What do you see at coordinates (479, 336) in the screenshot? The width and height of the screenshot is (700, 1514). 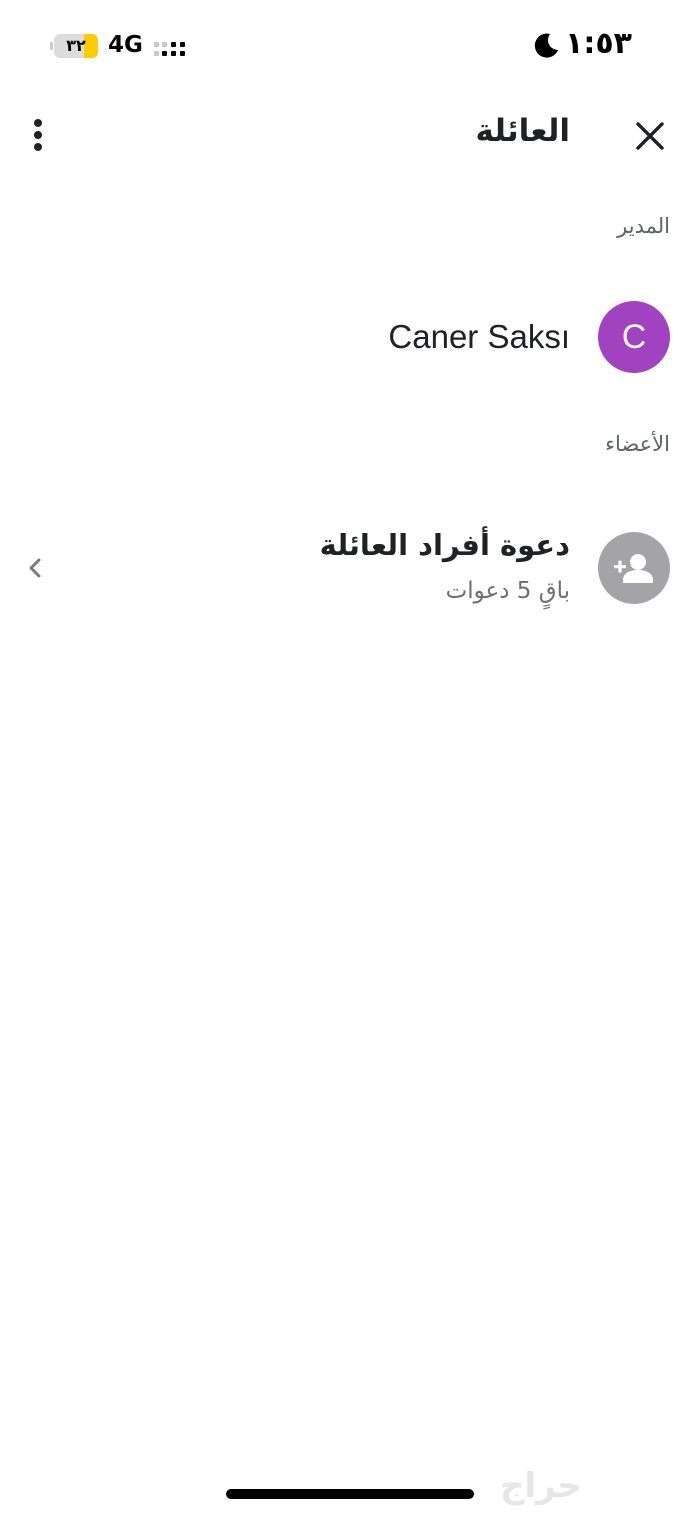 I see `manager-name: Caner Saksı` at bounding box center [479, 336].